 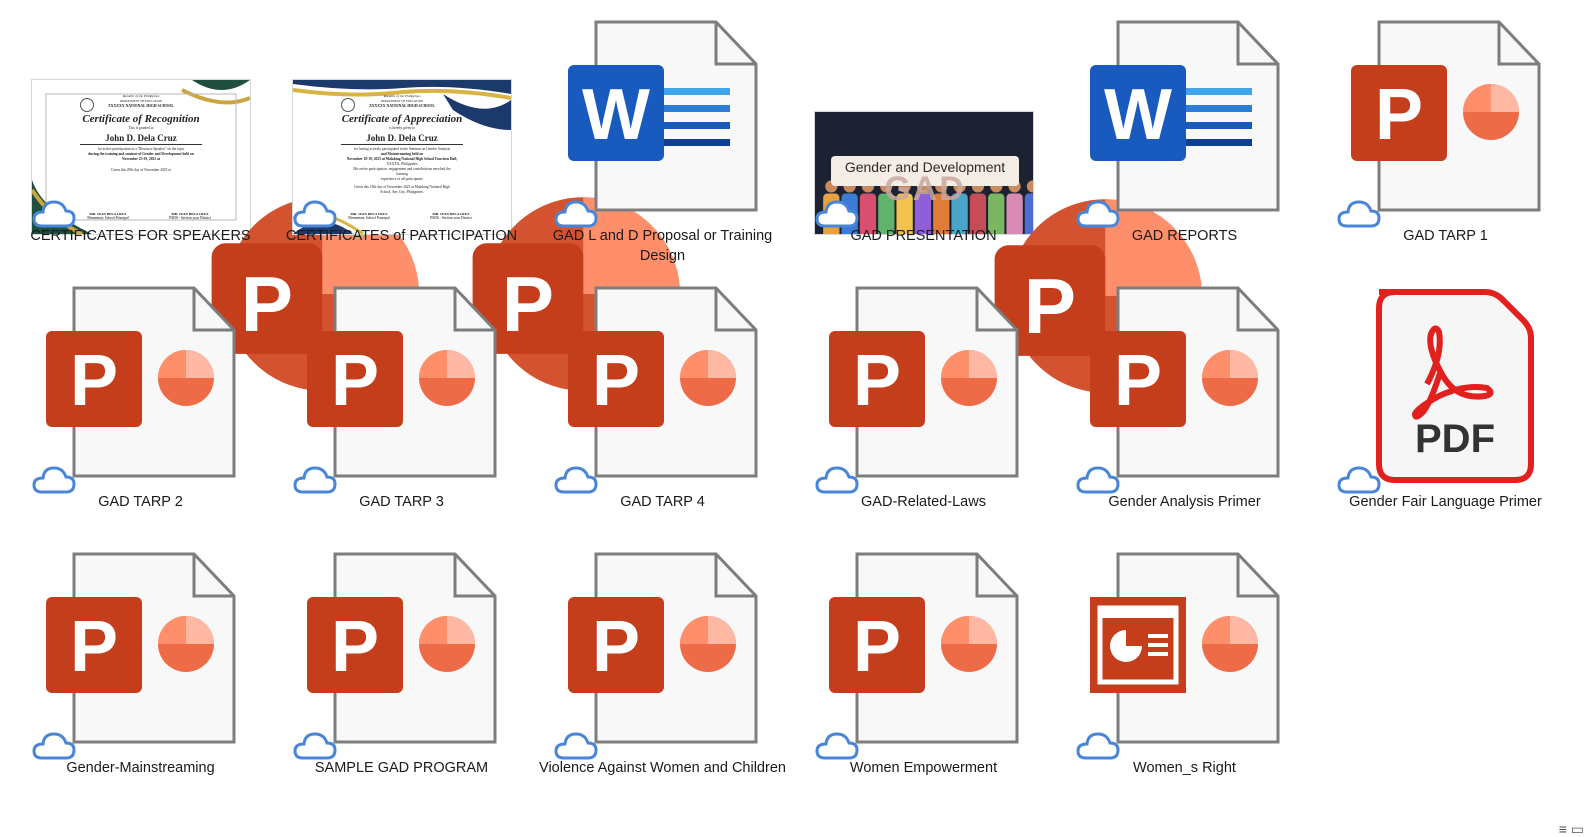 I want to click on file-name: GAD PRESENTATION, so click(x=923, y=236).